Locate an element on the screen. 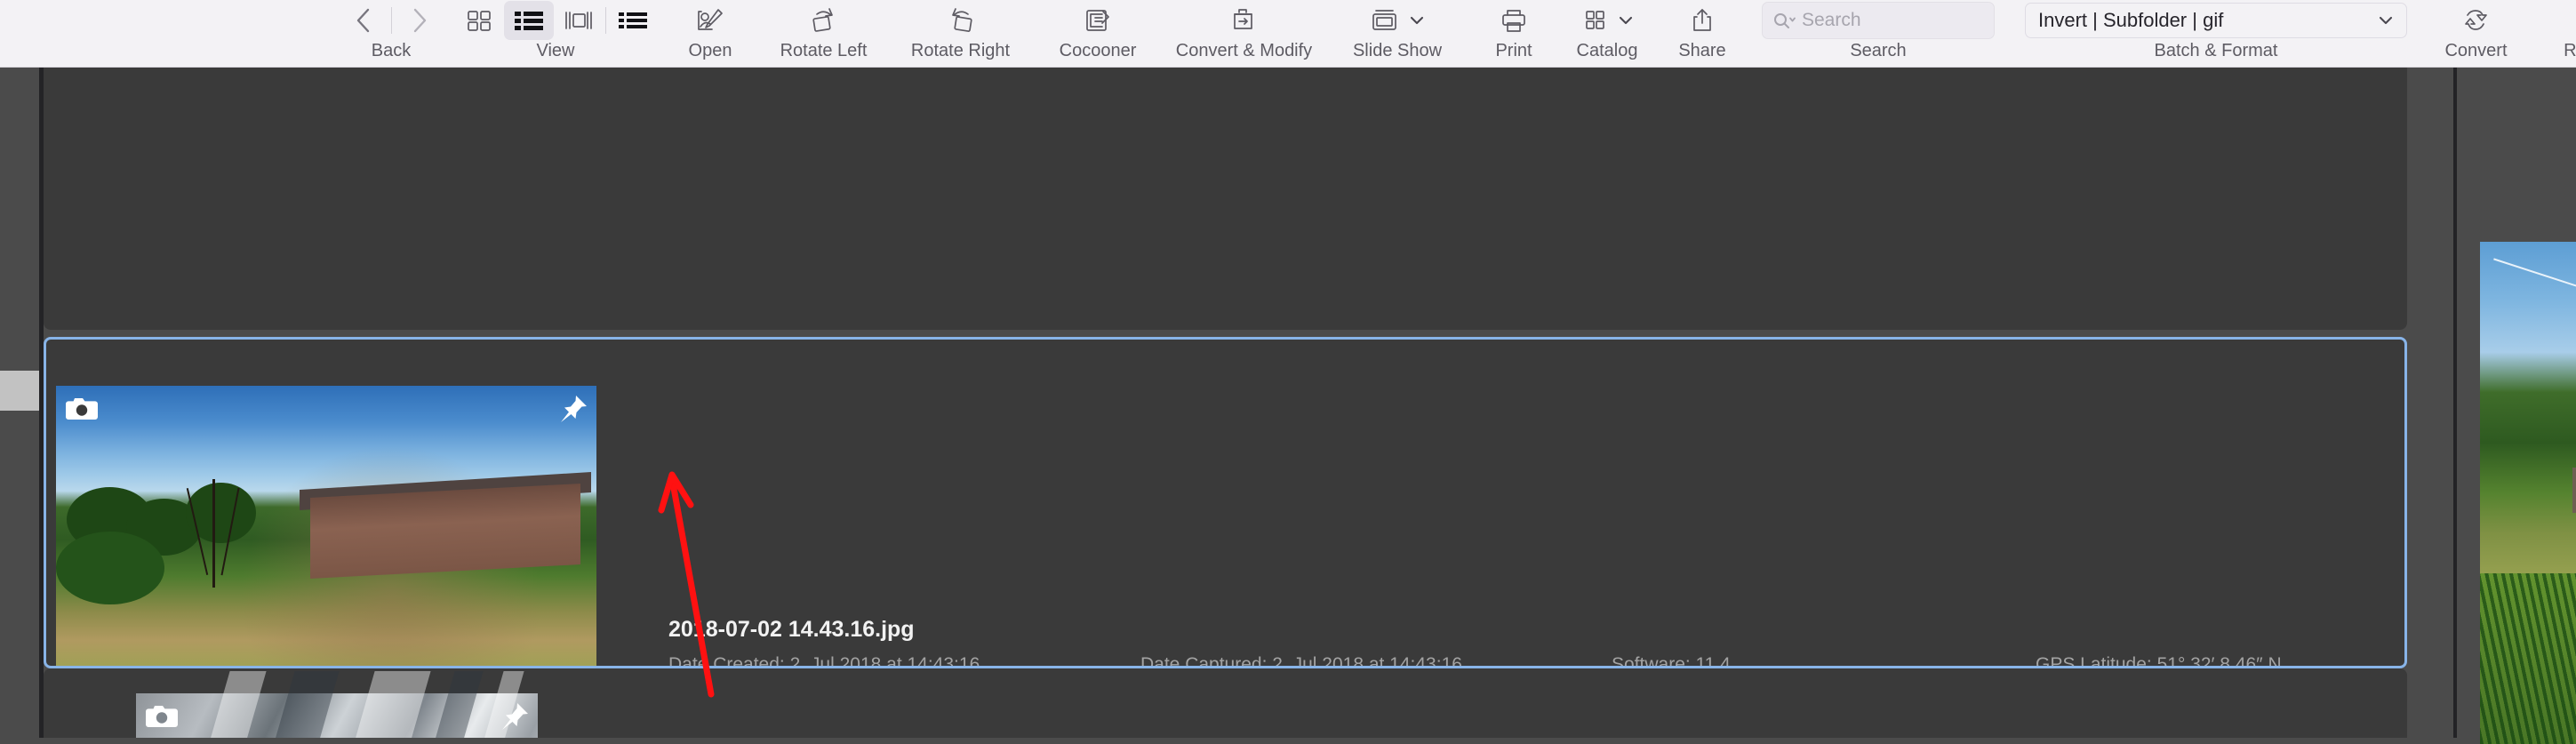 This screenshot has width=2576, height=744. batch-format-dropdown: Invert | Subfolder | gif is located at coordinates (2216, 20).